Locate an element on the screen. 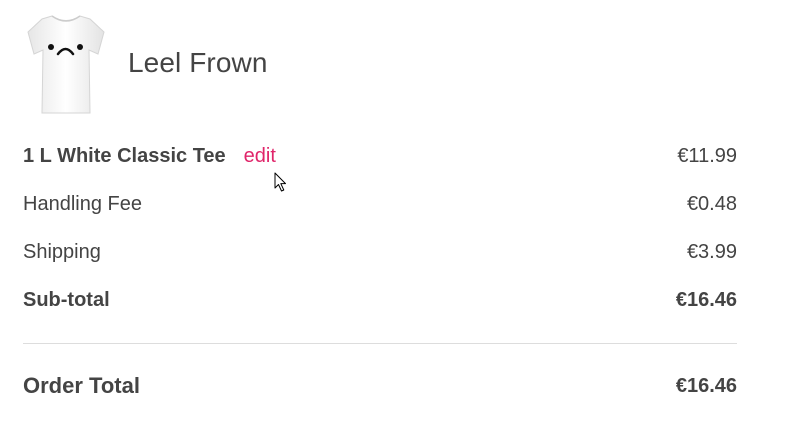  subtotal-row: Sub-total €16.46 is located at coordinates (380, 300).